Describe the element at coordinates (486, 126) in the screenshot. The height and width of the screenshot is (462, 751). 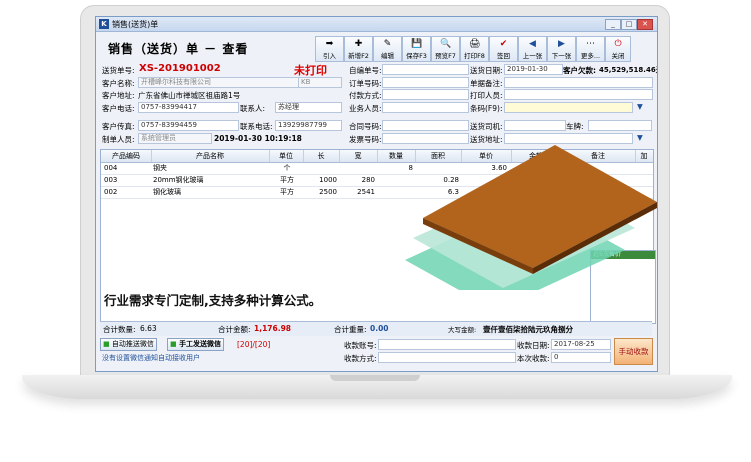
I see `driver-label: 送货司机:` at that location.